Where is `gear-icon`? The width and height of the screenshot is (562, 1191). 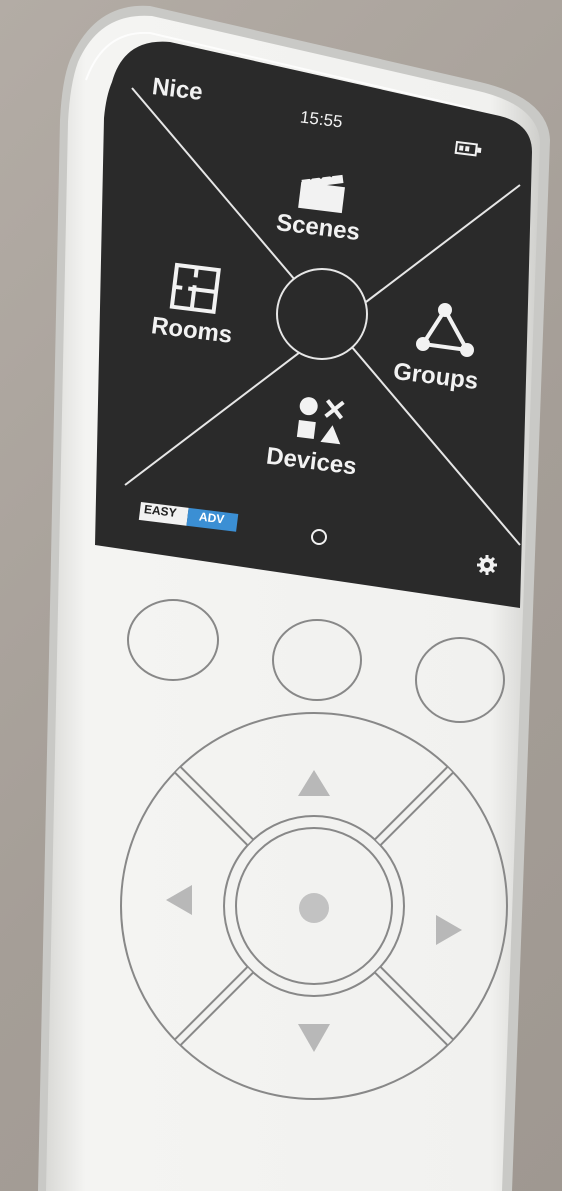
gear-icon is located at coordinates (487, 565).